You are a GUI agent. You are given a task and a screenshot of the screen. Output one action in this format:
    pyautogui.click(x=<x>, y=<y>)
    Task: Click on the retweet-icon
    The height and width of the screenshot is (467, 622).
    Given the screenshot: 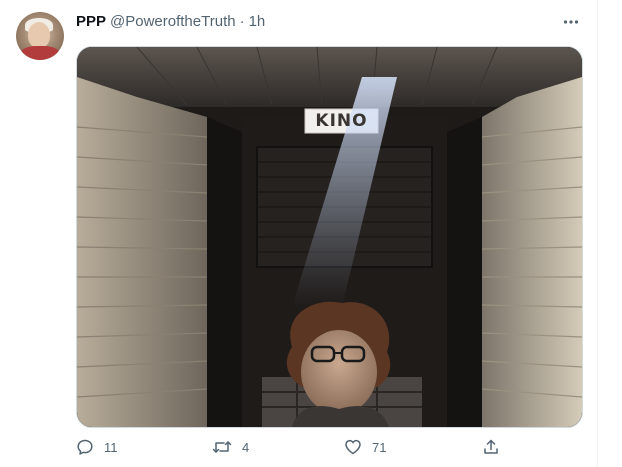 What is the action you would take?
    pyautogui.click(x=222, y=447)
    